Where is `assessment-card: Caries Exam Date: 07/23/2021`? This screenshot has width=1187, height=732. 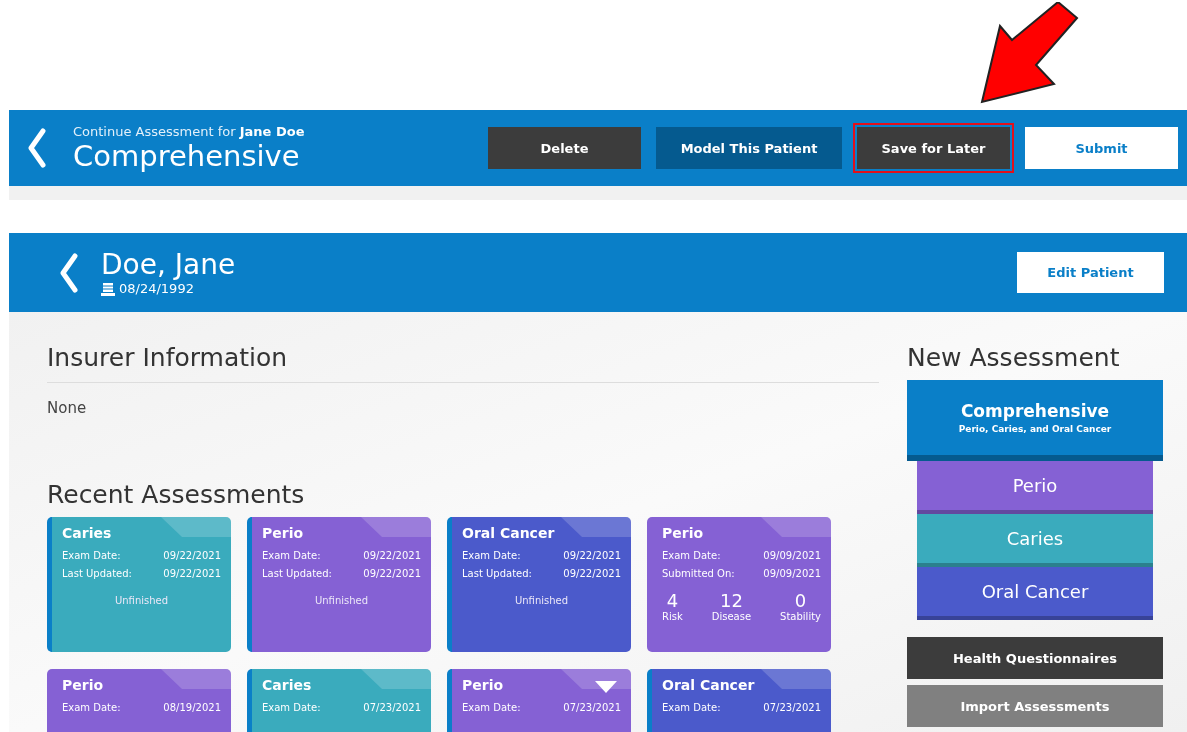
assessment-card: Caries Exam Date: 07/23/2021 is located at coordinates (339, 700).